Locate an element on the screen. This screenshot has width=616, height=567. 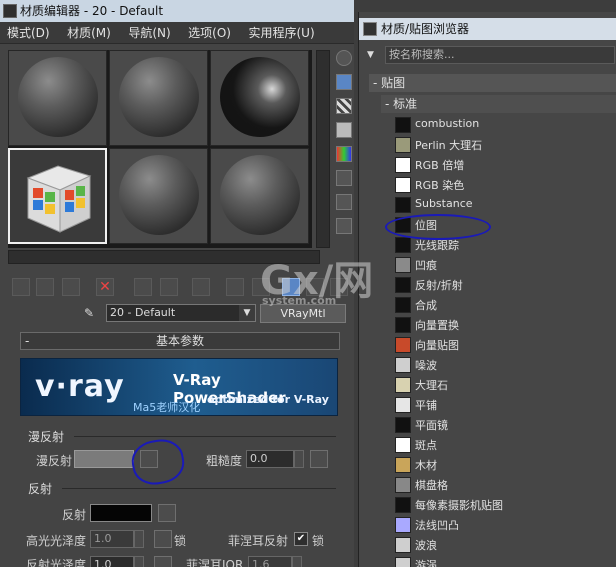
map-name: 棋盘格 is located at coordinates (431, 485).